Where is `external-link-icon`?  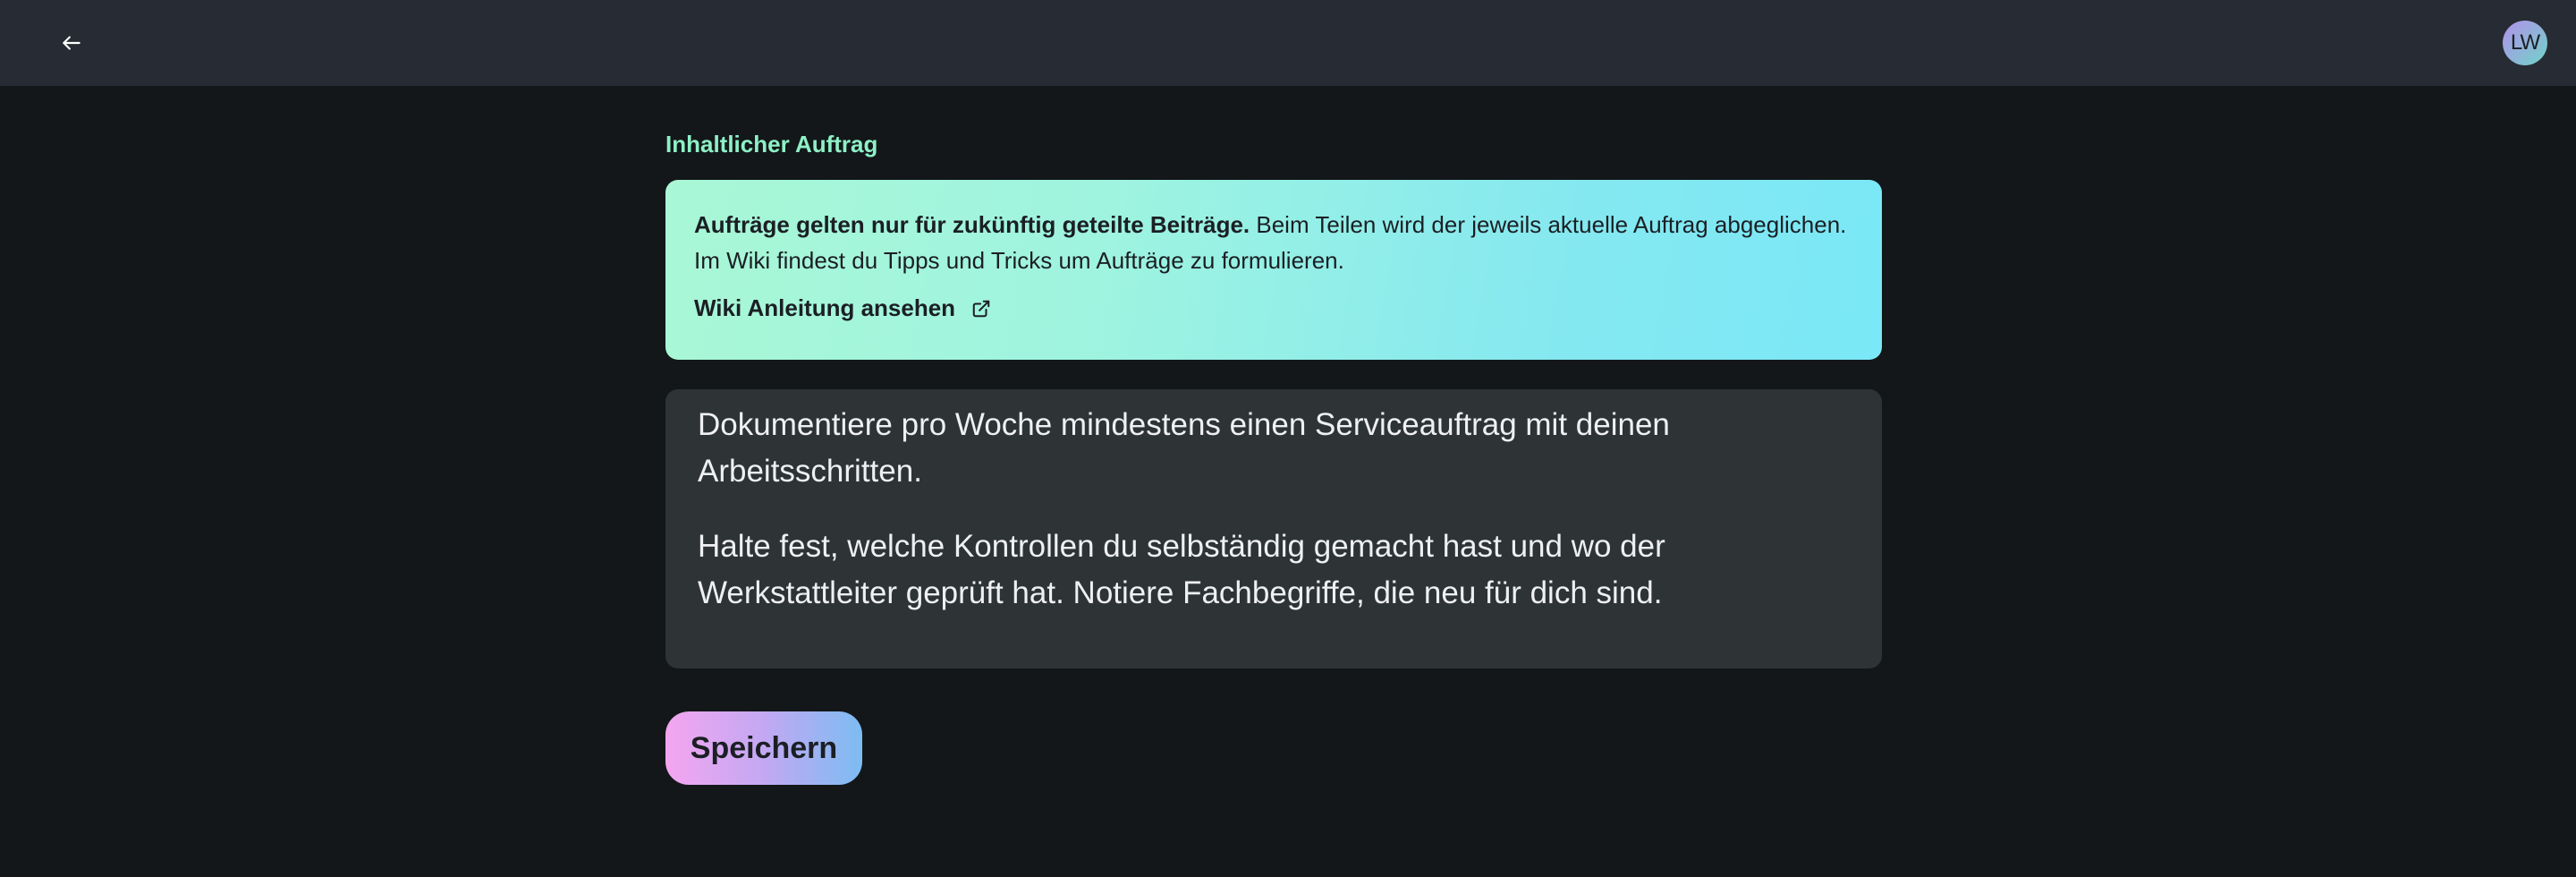
external-link-icon is located at coordinates (981, 309).